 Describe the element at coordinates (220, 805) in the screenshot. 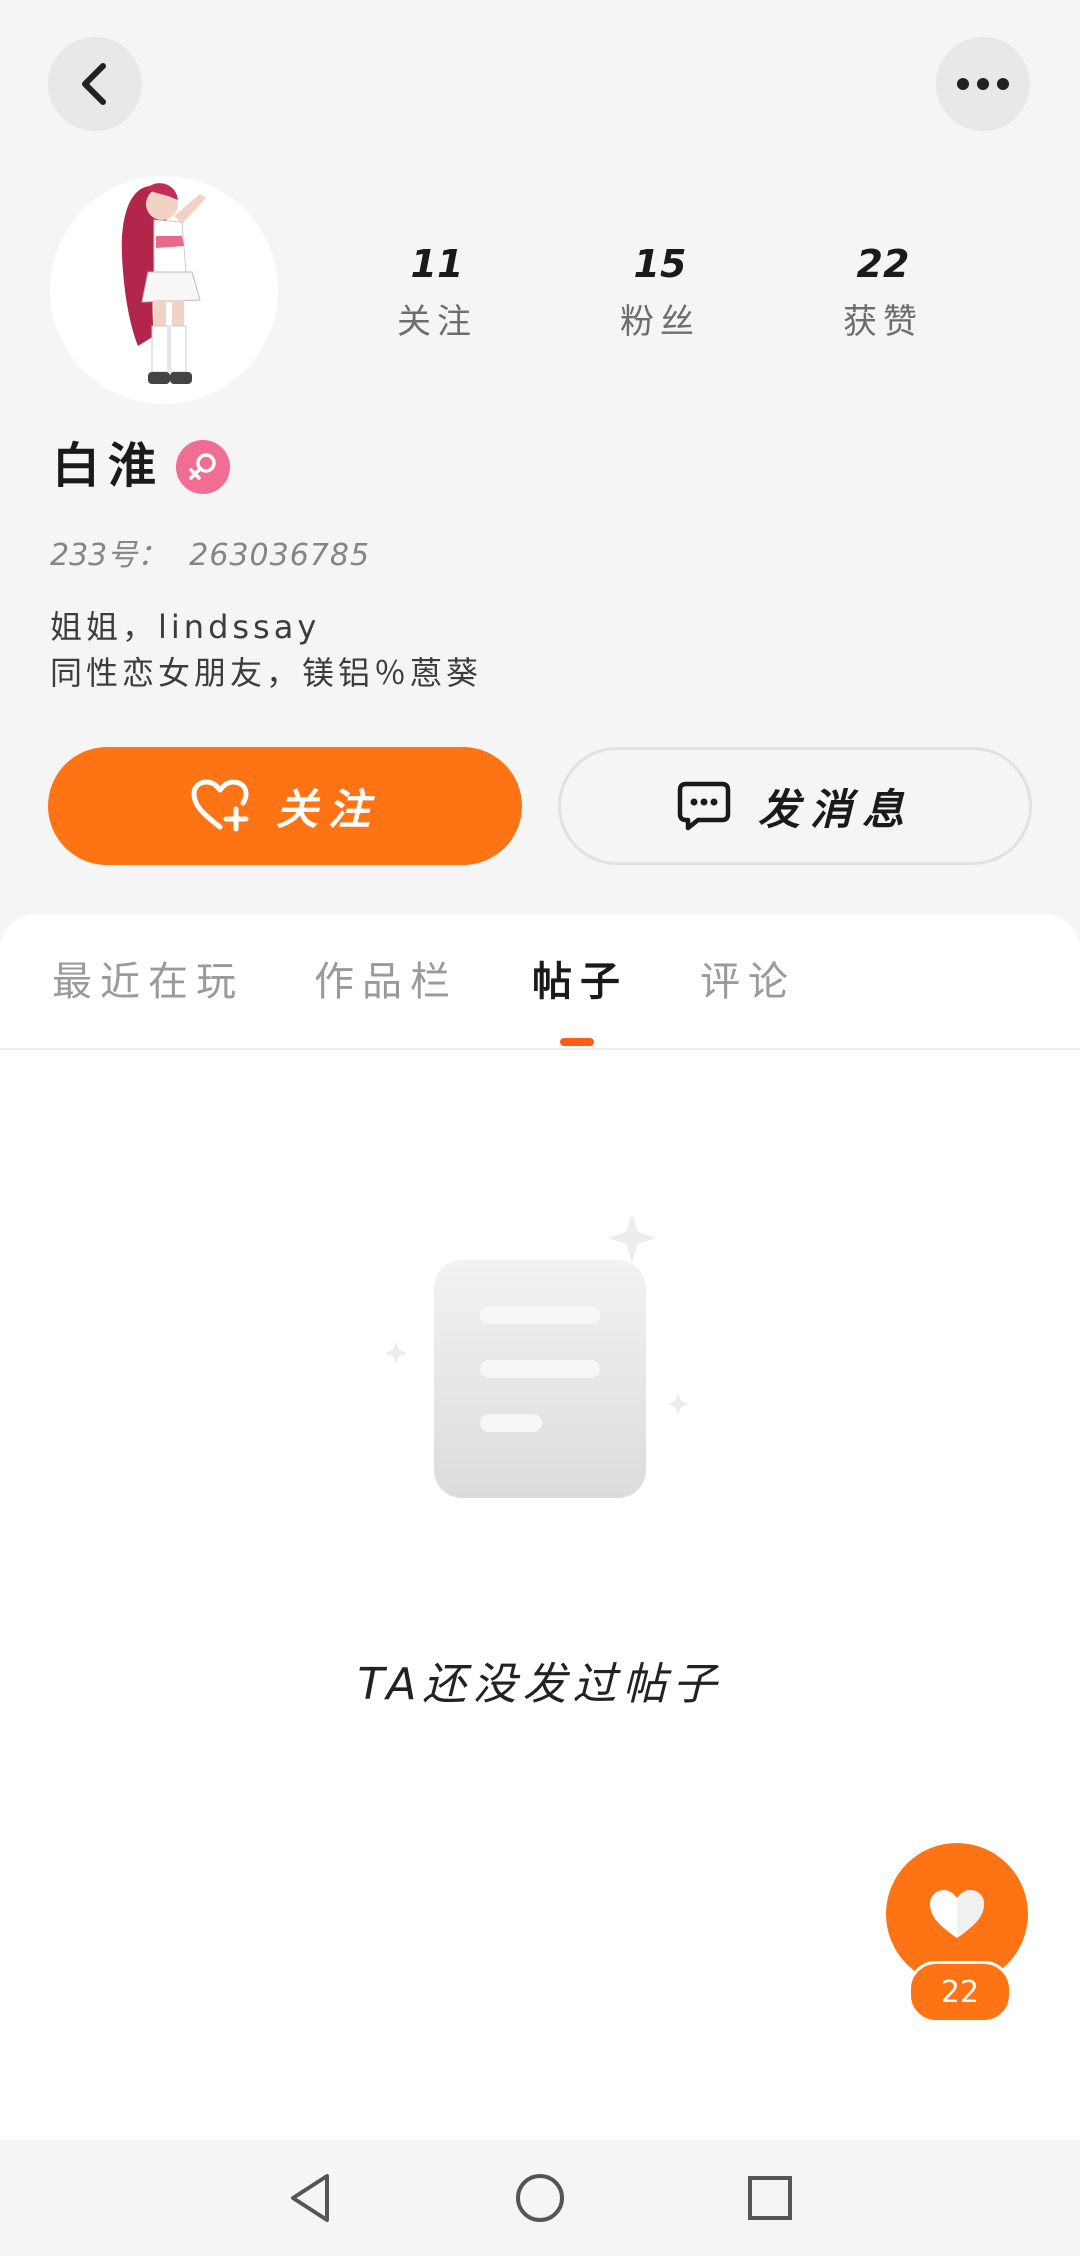

I see `heart-plus-icon` at that location.